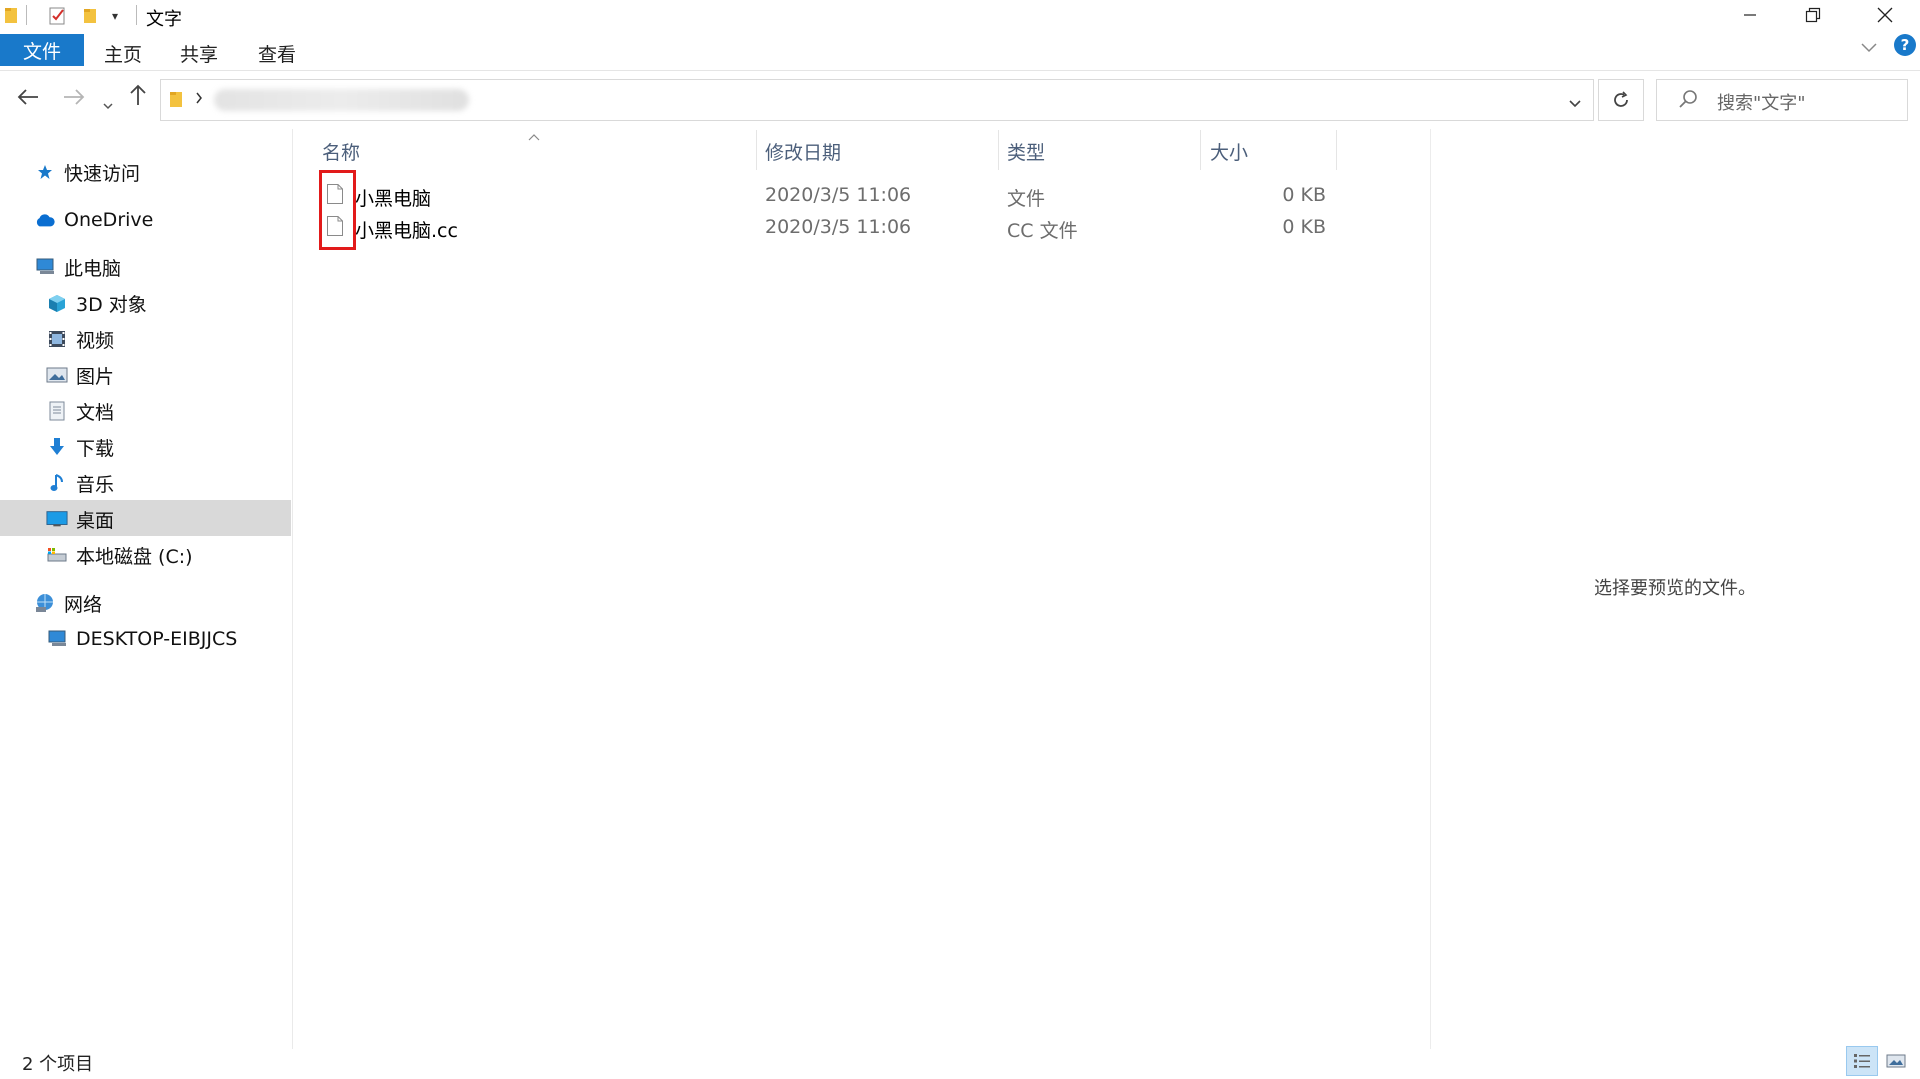 The image size is (1920, 1079). Describe the element at coordinates (90, 17) in the screenshot. I see `new-folder-icon` at that location.